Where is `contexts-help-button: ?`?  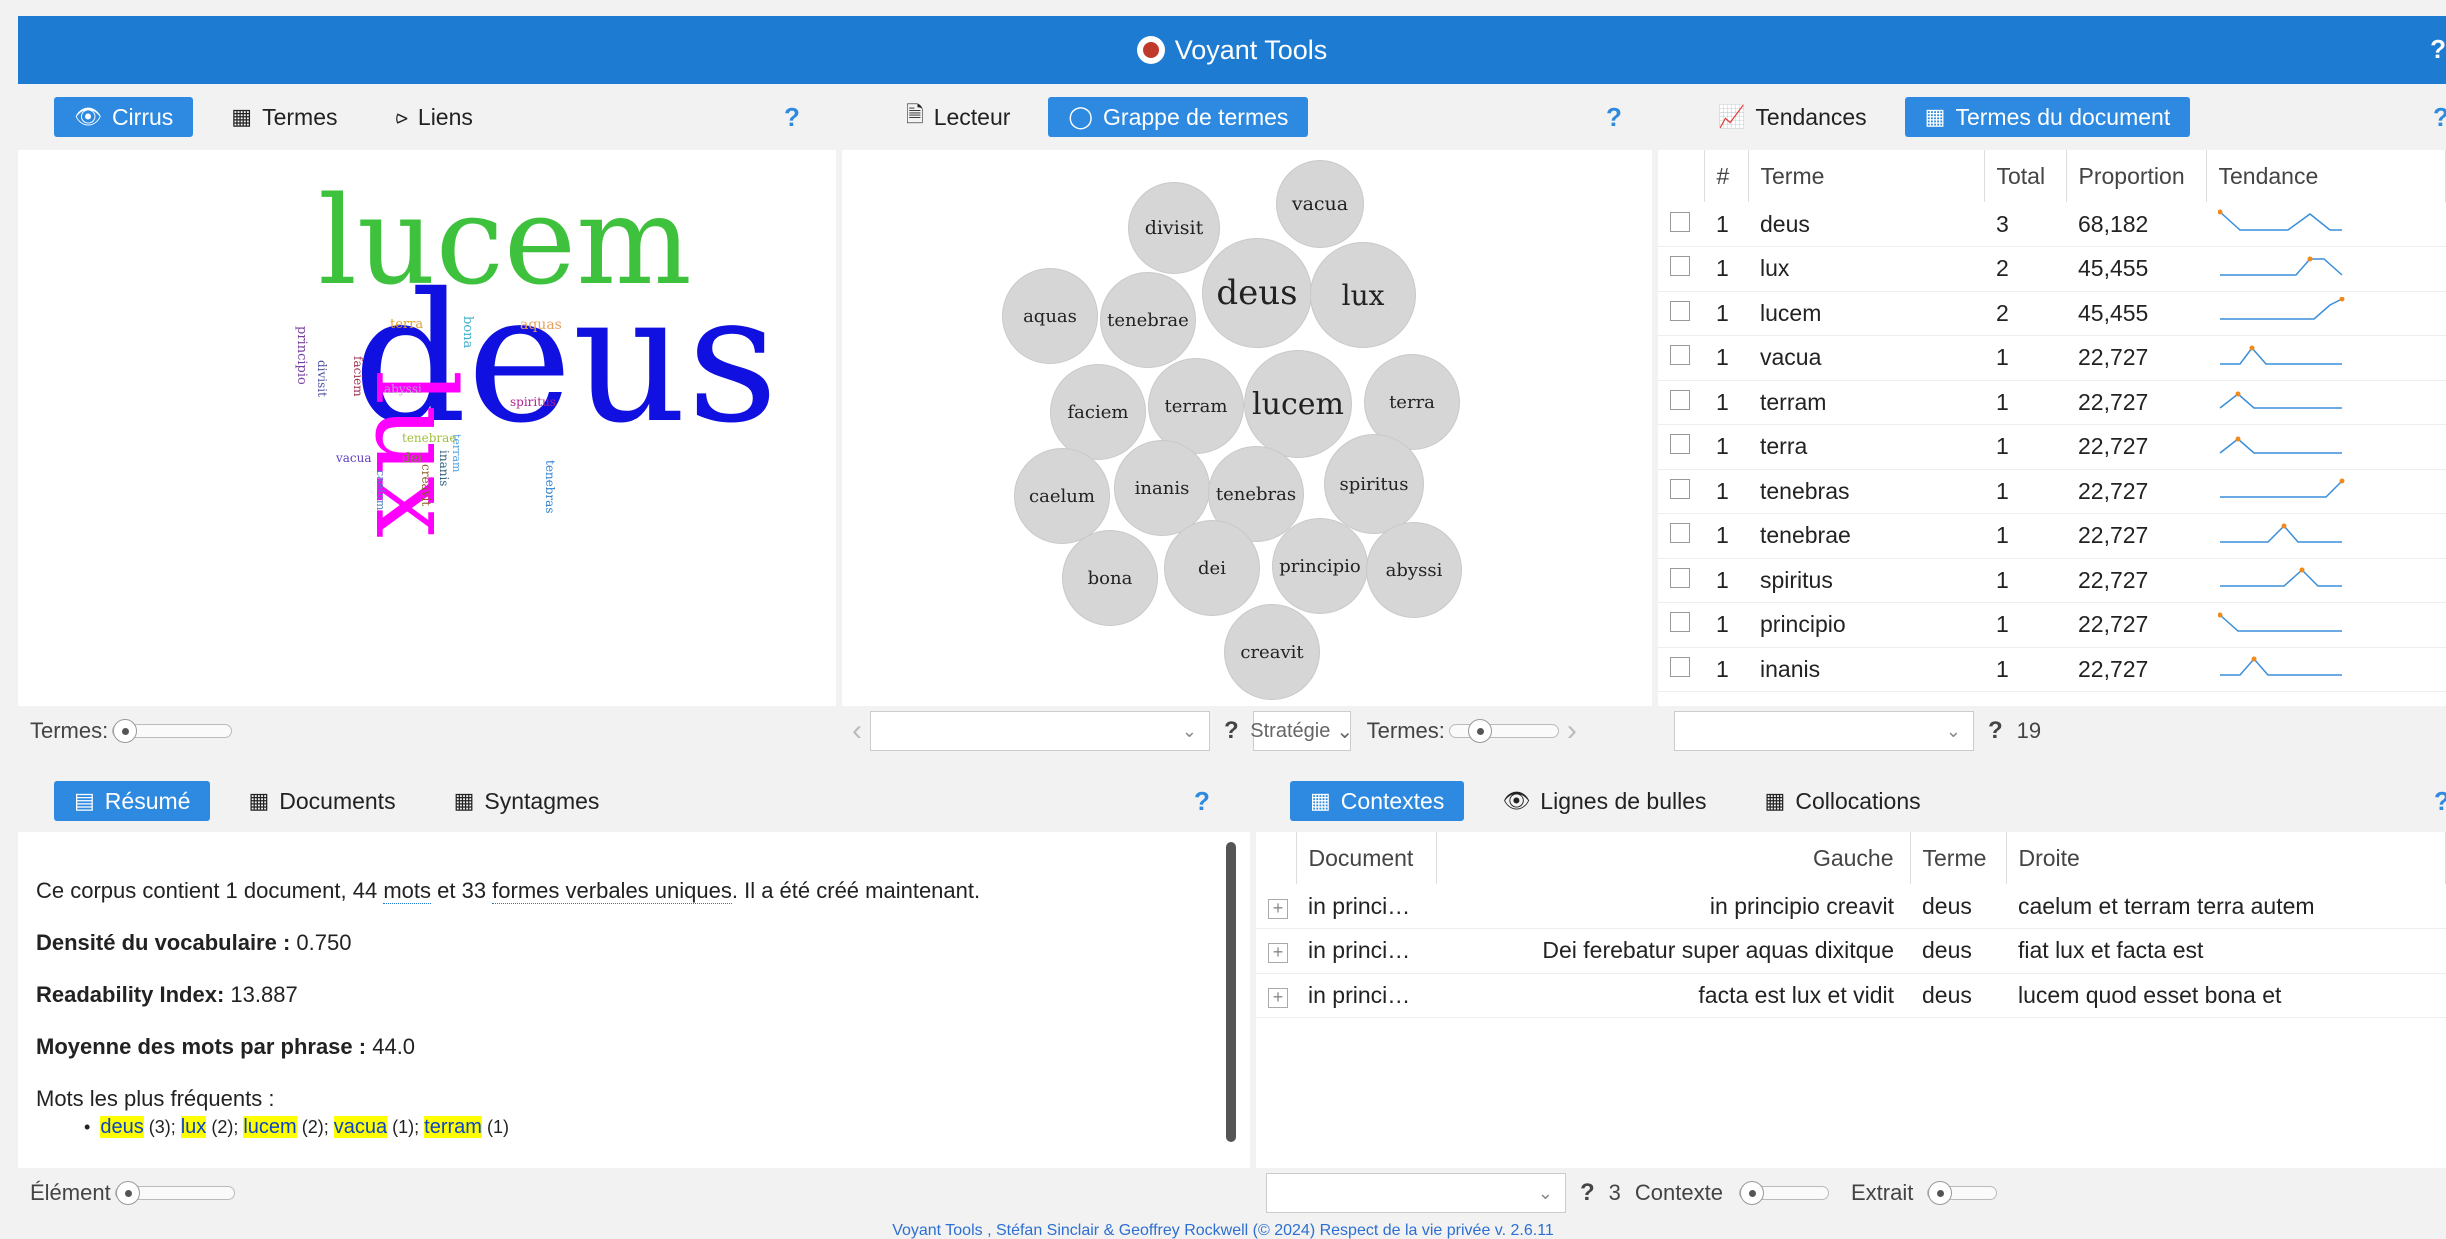 contexts-help-button: ? is located at coordinates (2440, 801).